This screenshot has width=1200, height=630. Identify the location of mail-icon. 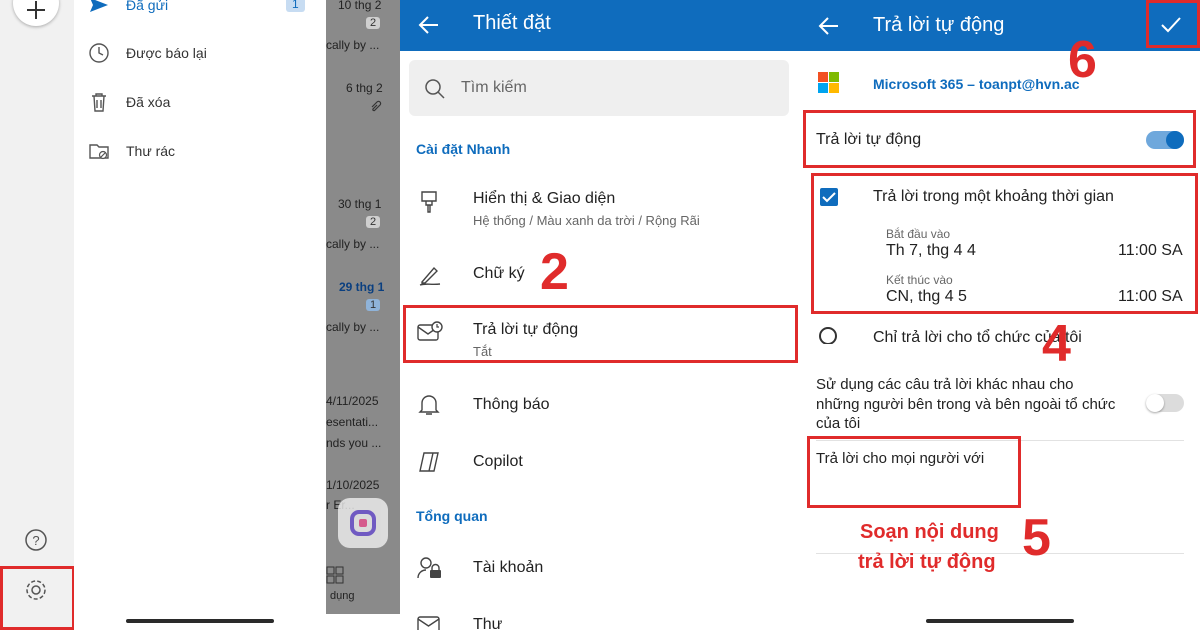
(428, 623).